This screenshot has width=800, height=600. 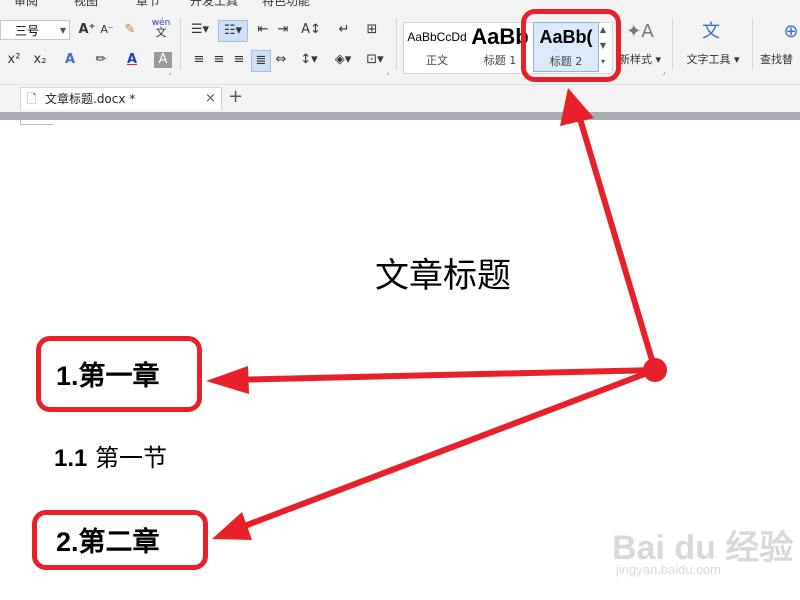 What do you see at coordinates (227, 380) in the screenshot?
I see `arrowhead-left` at bounding box center [227, 380].